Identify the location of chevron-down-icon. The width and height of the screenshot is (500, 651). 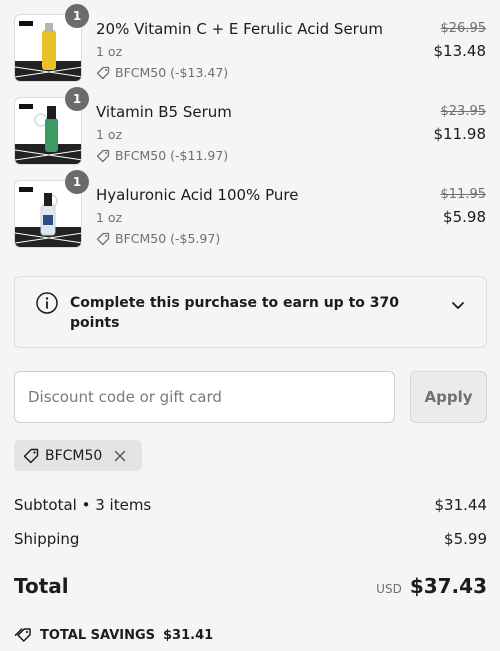
(458, 305).